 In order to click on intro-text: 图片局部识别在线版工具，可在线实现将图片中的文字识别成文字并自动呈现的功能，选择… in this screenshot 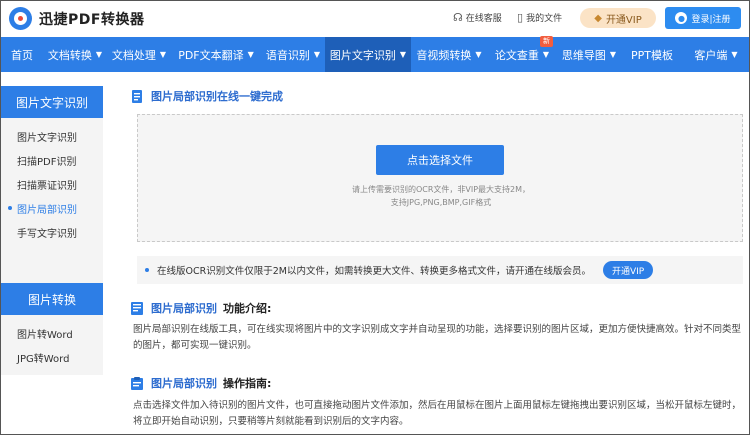, I will do `click(437, 337)`.